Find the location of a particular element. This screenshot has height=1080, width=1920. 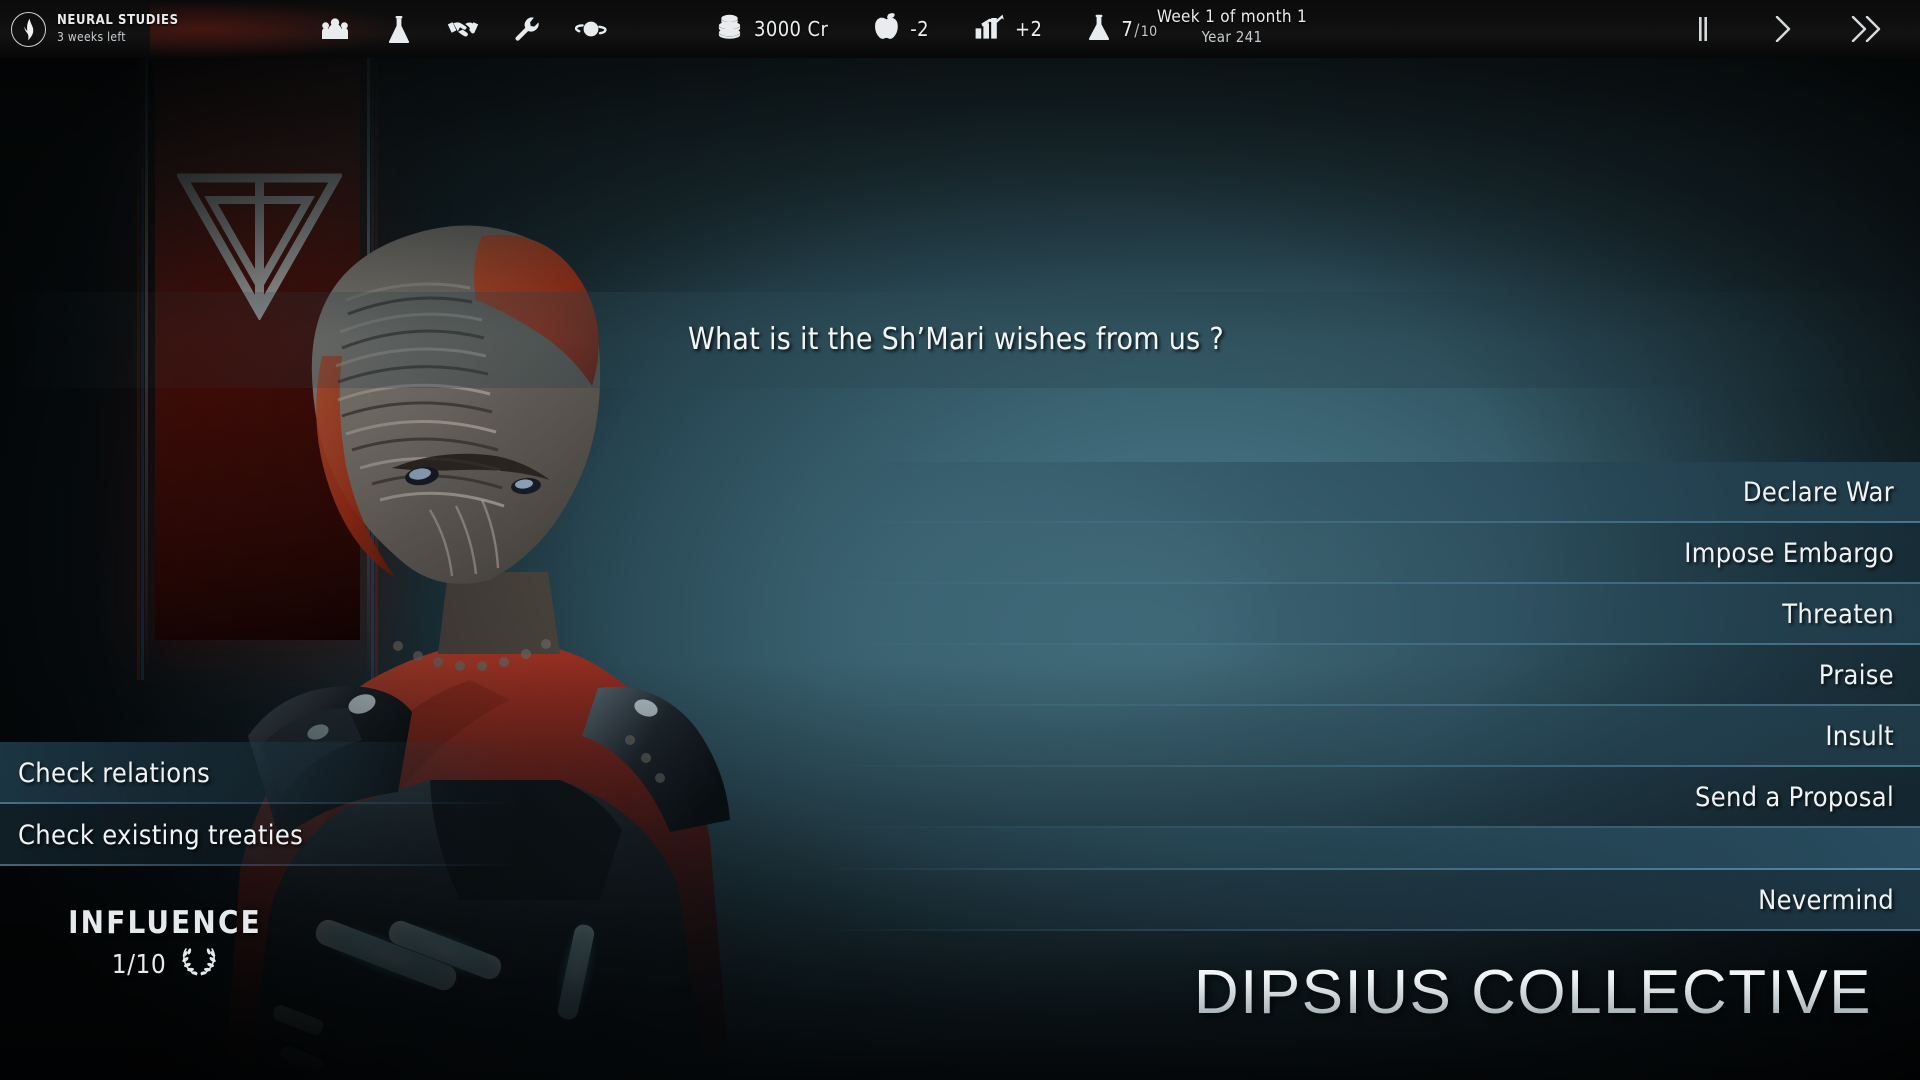

menu-item-label: Insult is located at coordinates (1859, 736).